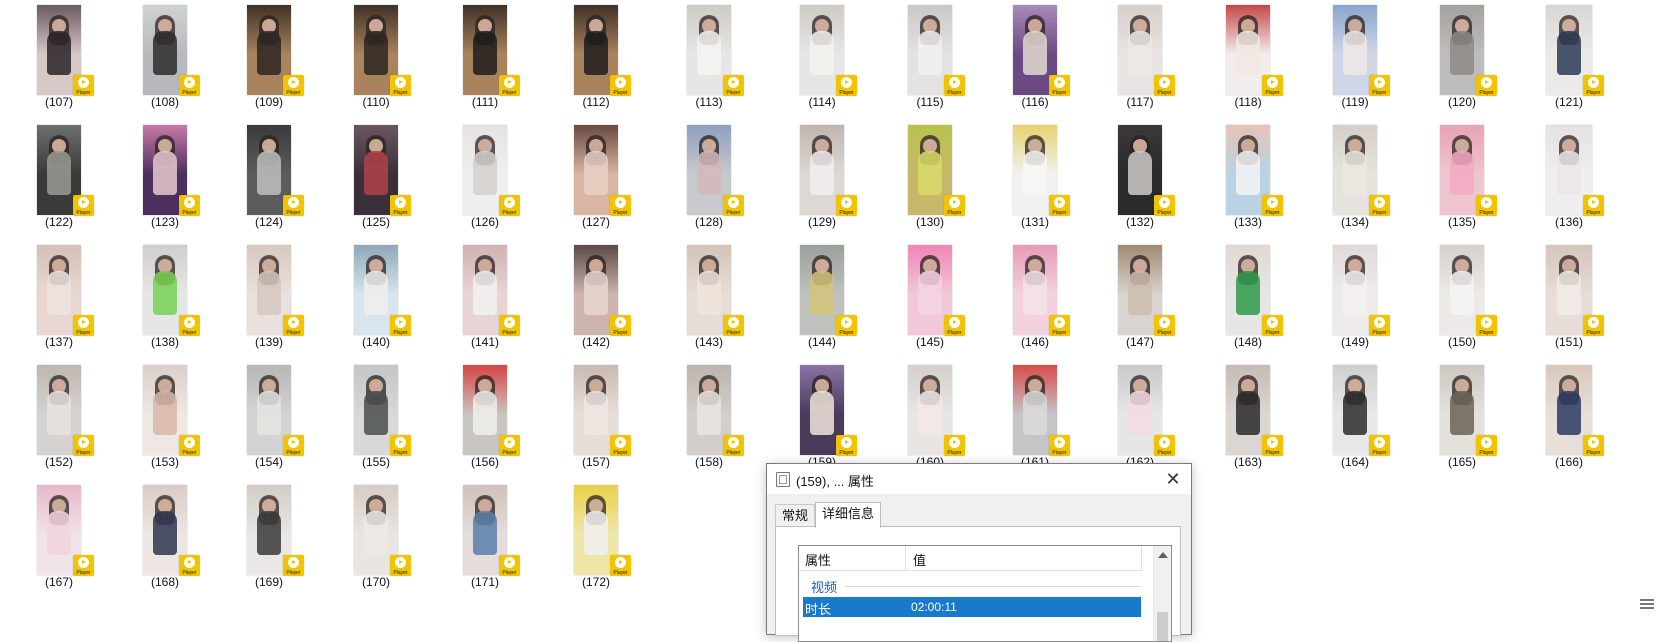 The height and width of the screenshot is (642, 1658). Describe the element at coordinates (59, 56) in the screenshot. I see `video-file-item: Player (107)` at that location.